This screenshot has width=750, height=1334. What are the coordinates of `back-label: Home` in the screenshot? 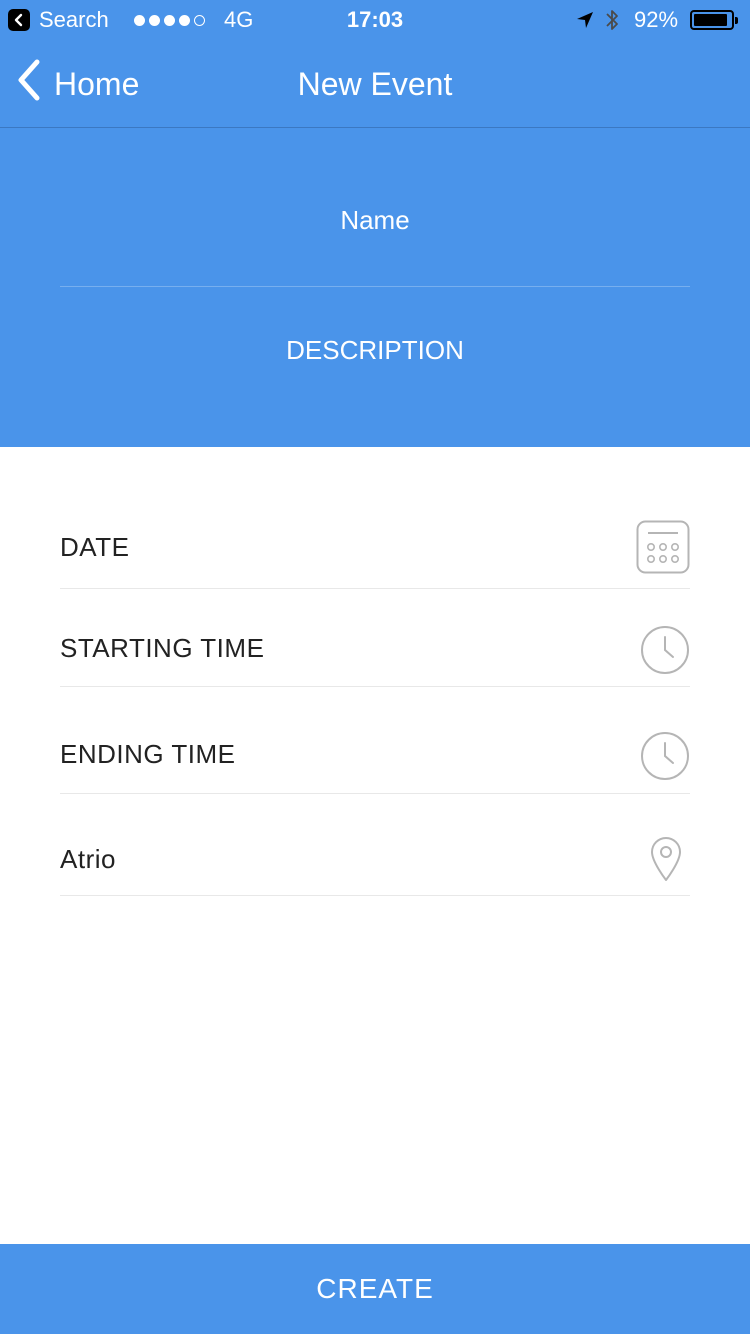 It's located at (97, 83).